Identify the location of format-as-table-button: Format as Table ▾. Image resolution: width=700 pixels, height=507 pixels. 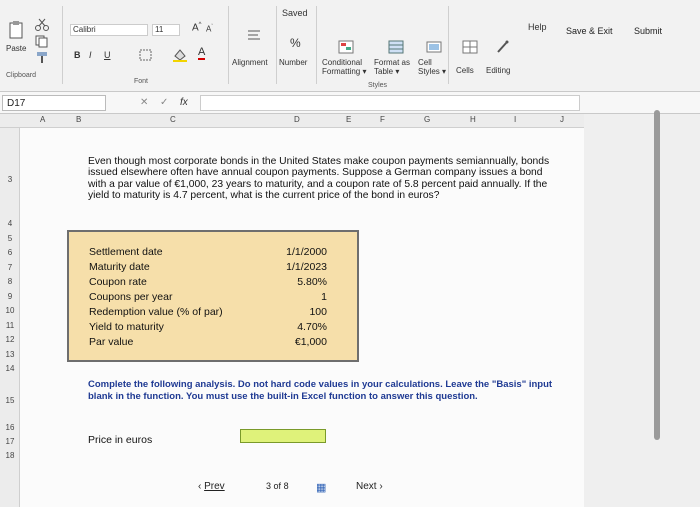
(392, 67).